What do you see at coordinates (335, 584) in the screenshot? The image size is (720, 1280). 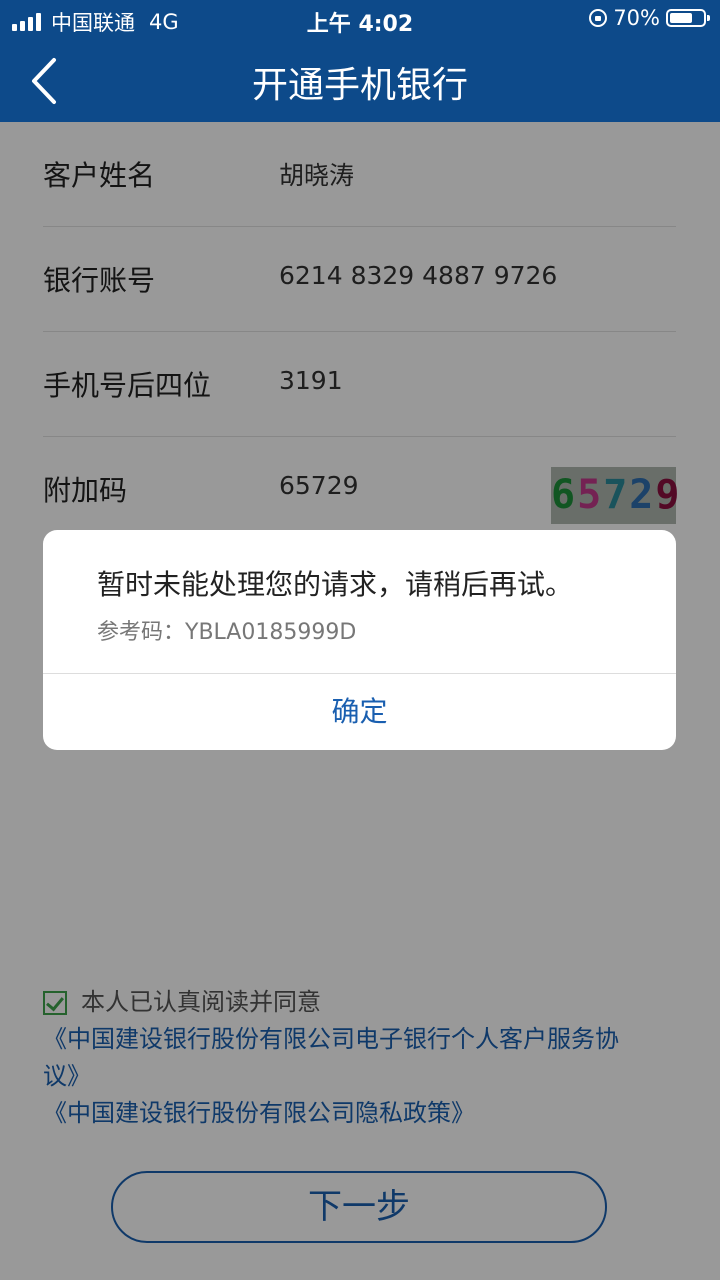 I see `dialog-message: 暂时未能处理您的请求，请稍后再试。` at bounding box center [335, 584].